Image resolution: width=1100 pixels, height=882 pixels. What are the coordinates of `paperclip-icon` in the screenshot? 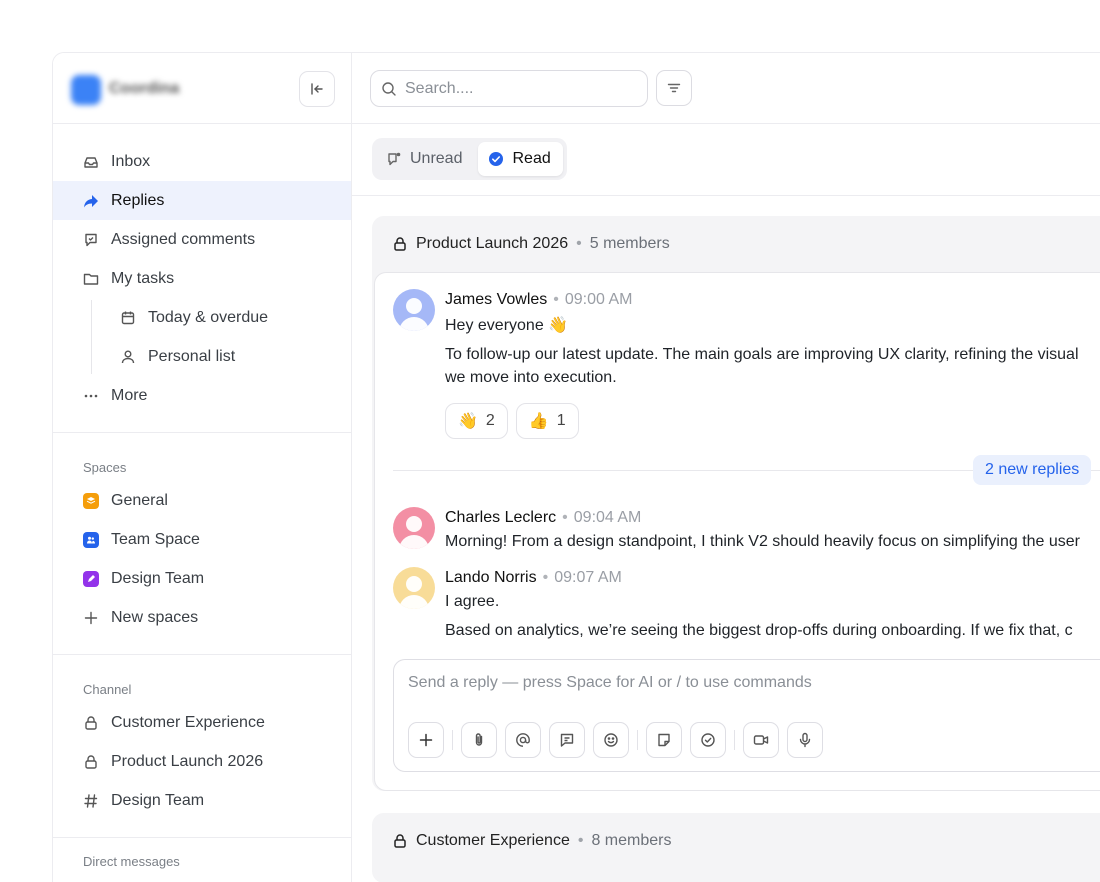 It's located at (479, 739).